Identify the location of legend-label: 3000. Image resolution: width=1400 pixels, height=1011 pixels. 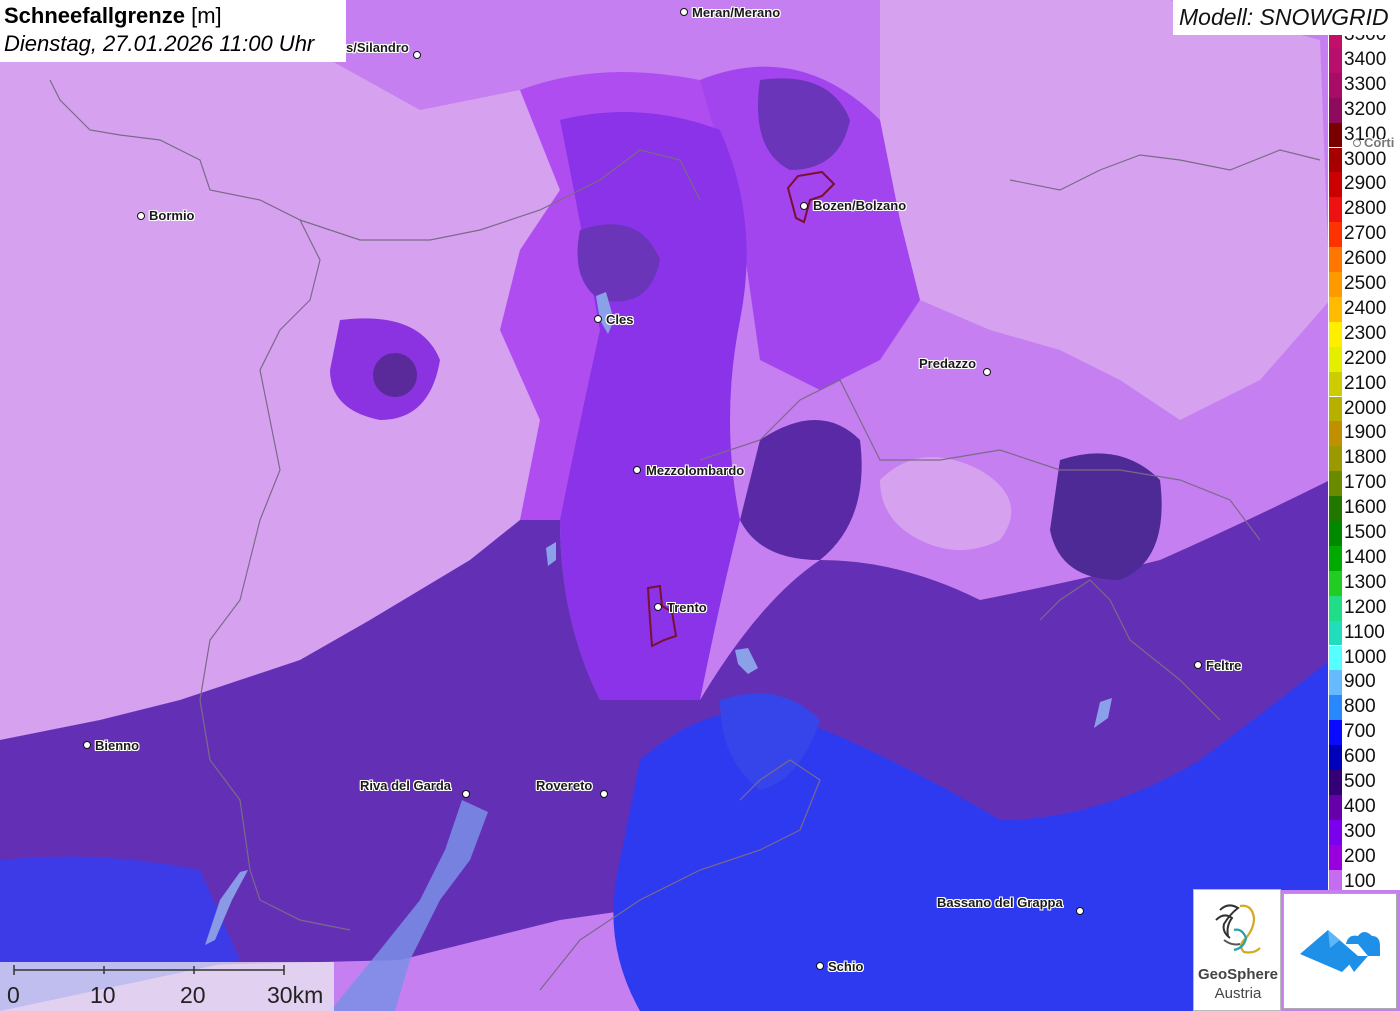
(1365, 159).